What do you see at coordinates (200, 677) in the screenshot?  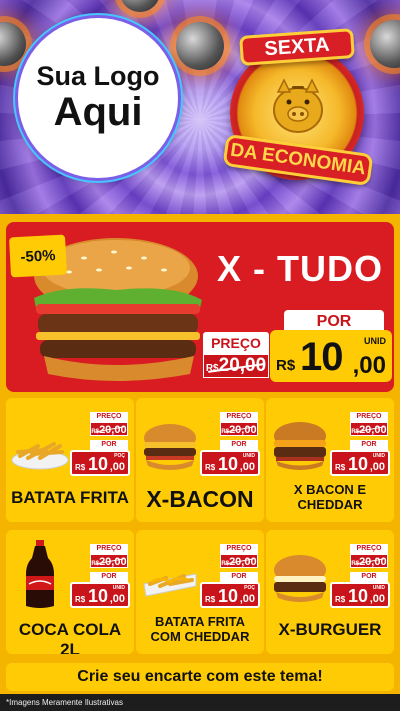 I see `cta-banner: Crie seu encarte com este tema!` at bounding box center [200, 677].